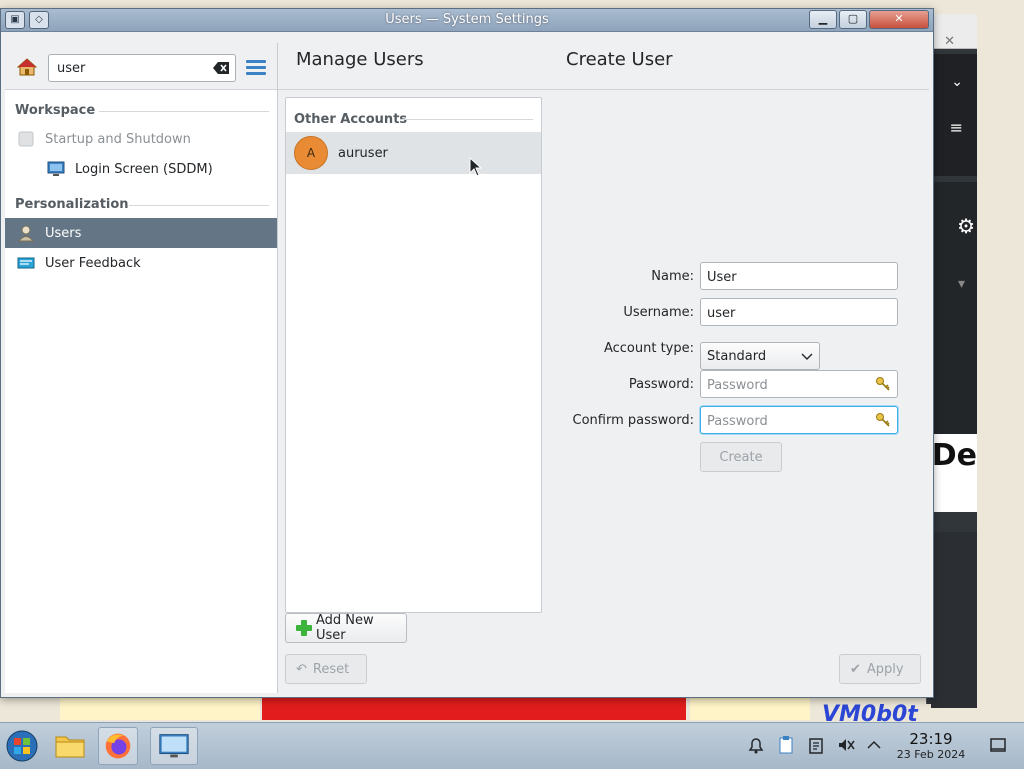  Describe the element at coordinates (221, 68) in the screenshot. I see `clear-text-icon` at that location.